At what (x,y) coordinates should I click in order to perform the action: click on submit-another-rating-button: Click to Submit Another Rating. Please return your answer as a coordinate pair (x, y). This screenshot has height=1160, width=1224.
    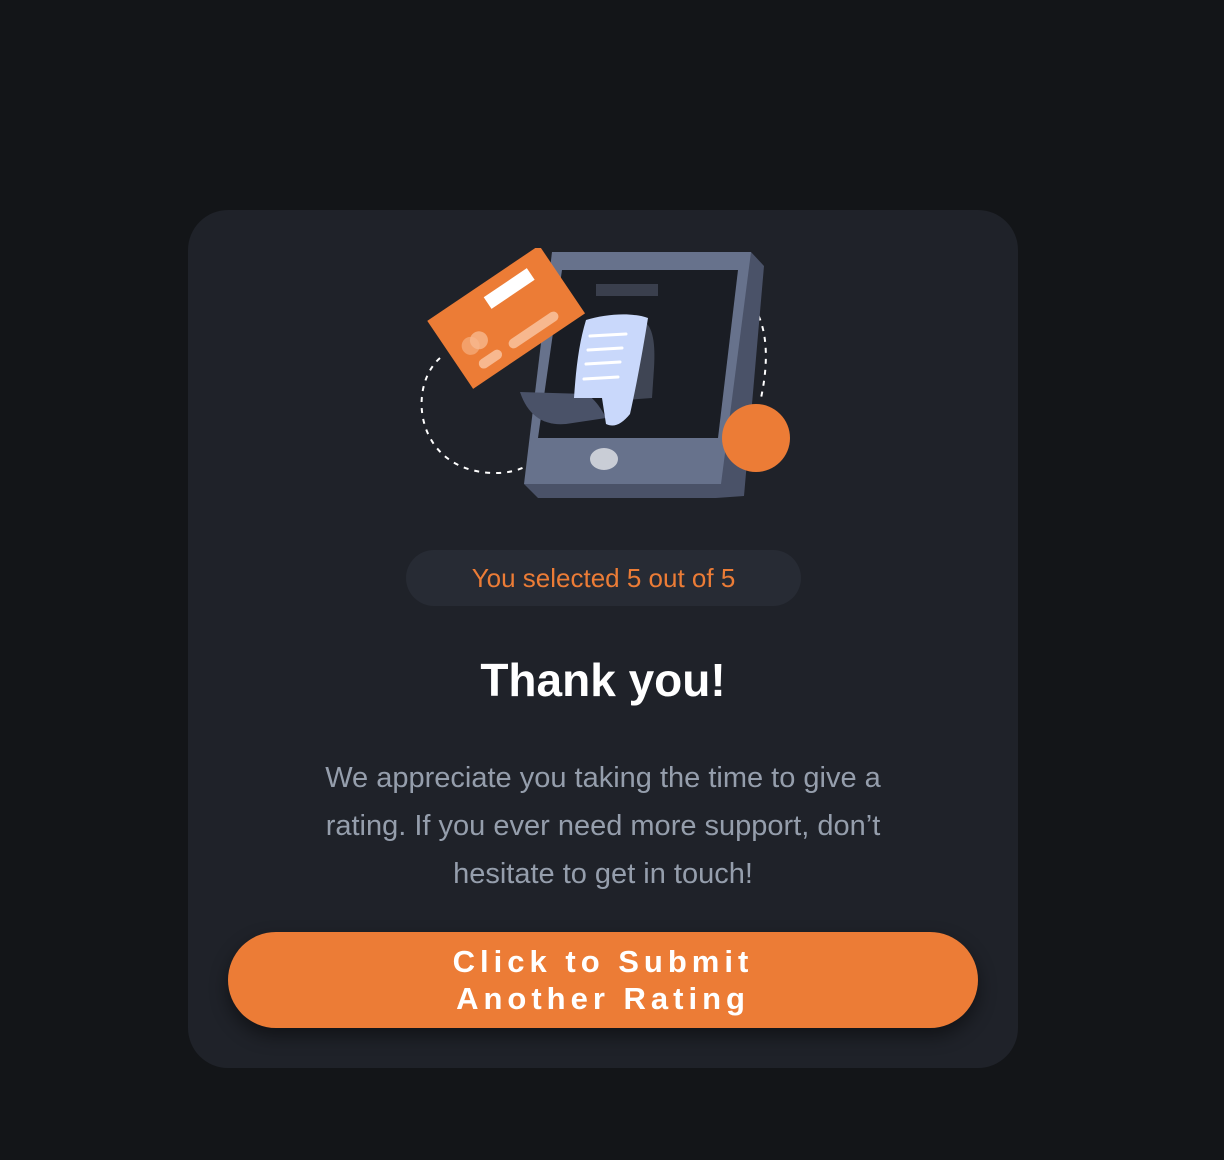
    Looking at the image, I should click on (603, 980).